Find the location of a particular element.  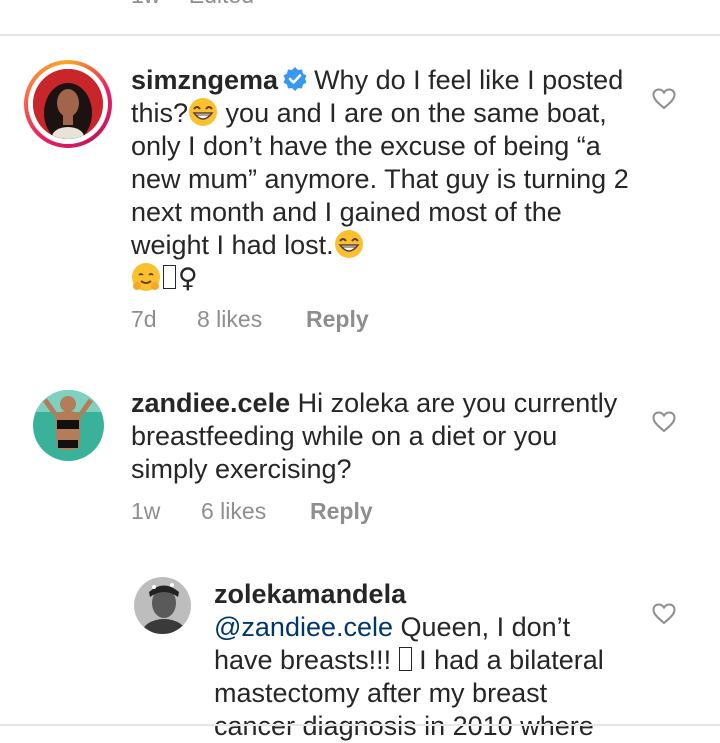

smiling-face-emoji is located at coordinates (146, 277).